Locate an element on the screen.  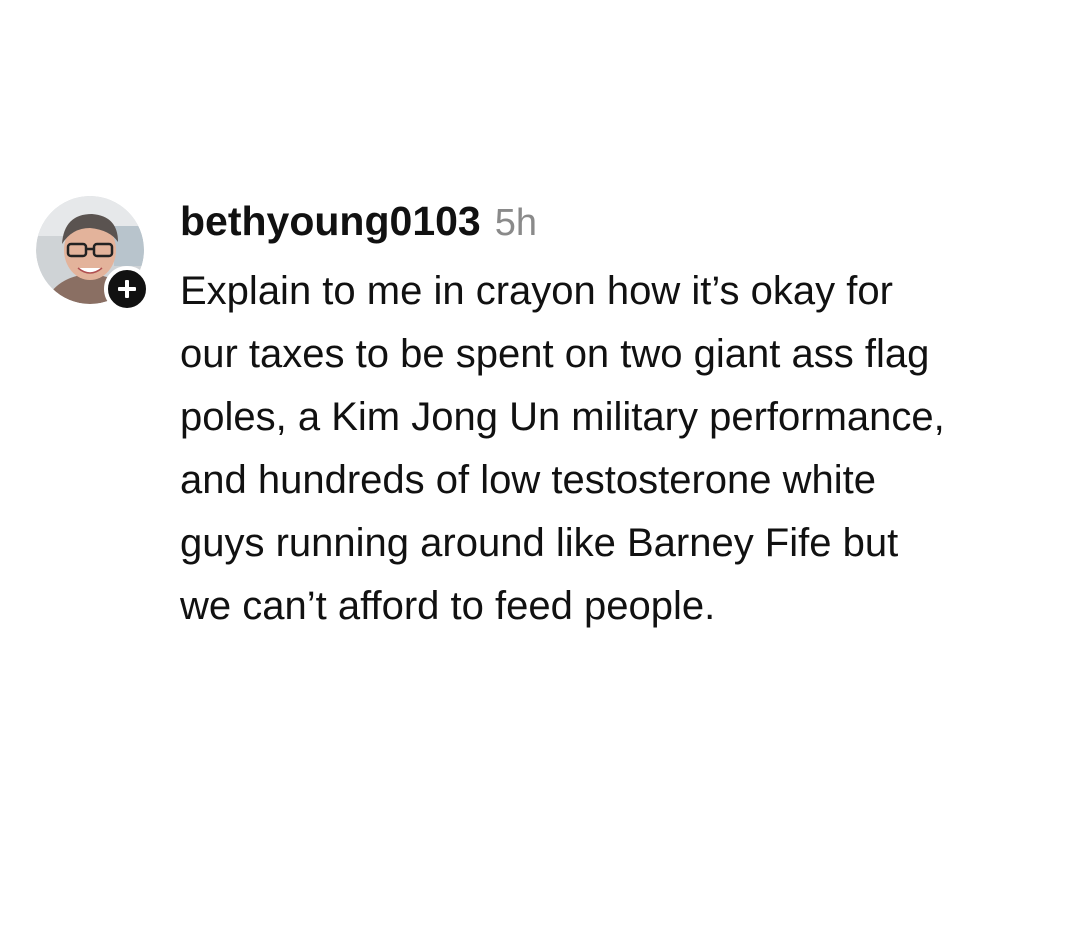
comment-meta: bethyoung0103 5h is located at coordinates (613, 225).